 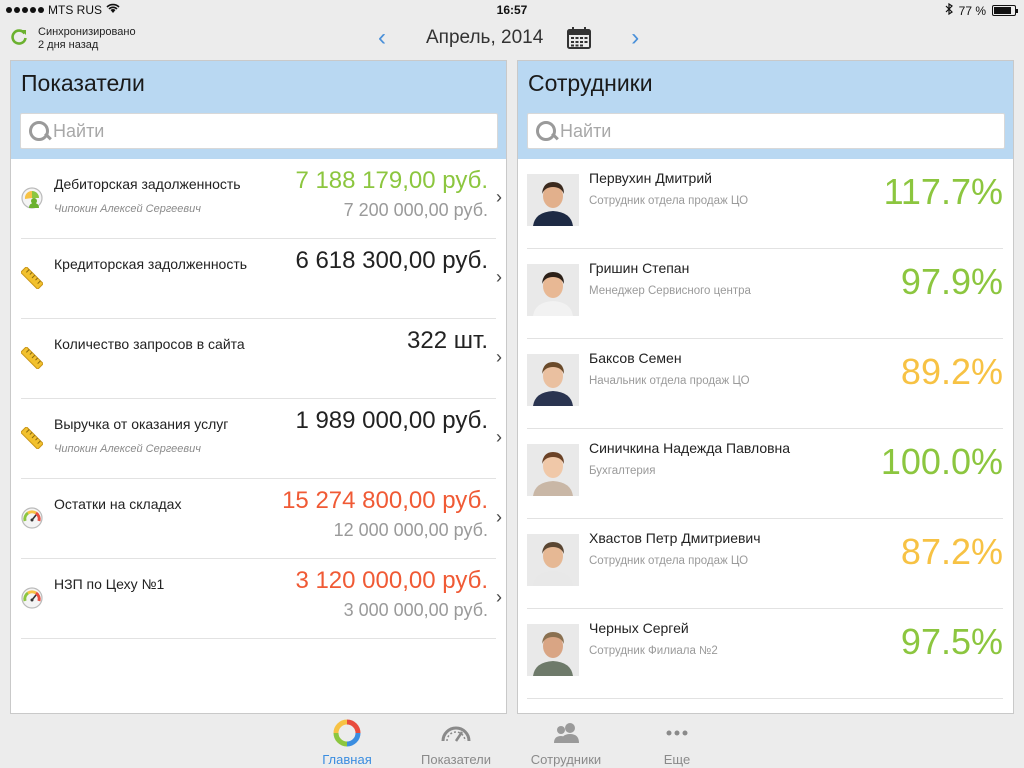 I want to click on employee-name: Первухин Дмитрий, so click(x=650, y=178).